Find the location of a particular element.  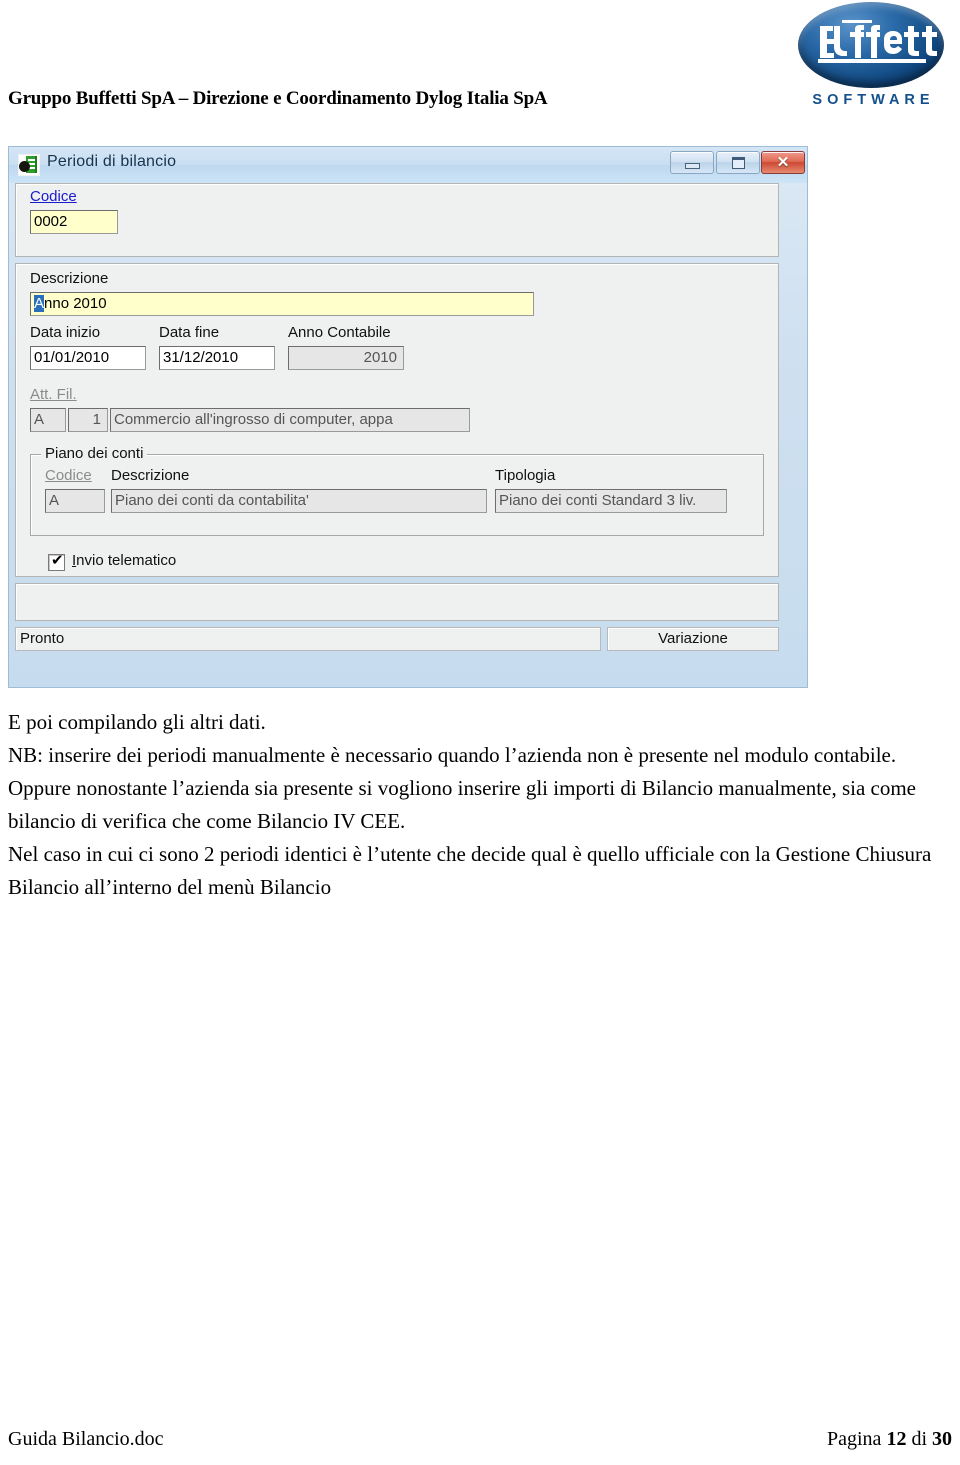

paragraph-intro: E poi compilando gli altri dati. is located at coordinates (137, 722).